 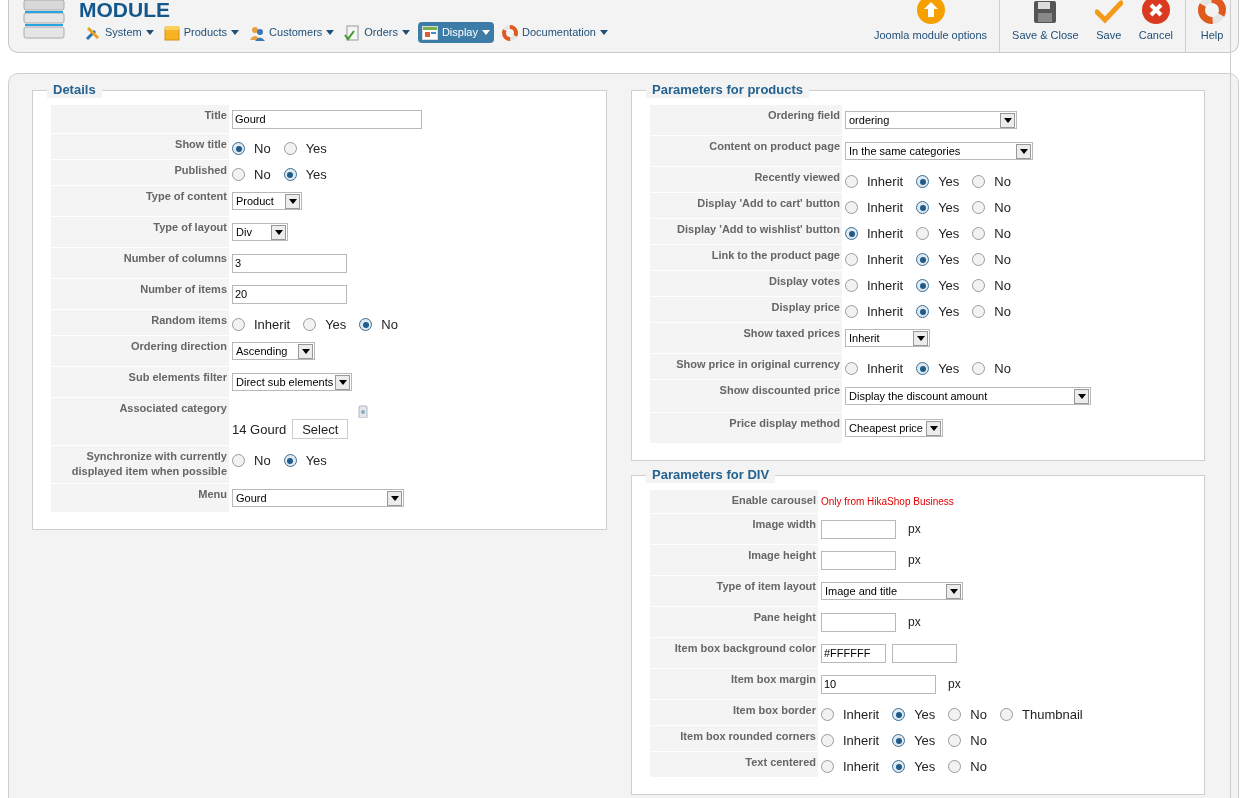 What do you see at coordinates (171, 32) in the screenshot?
I see `box-icon` at bounding box center [171, 32].